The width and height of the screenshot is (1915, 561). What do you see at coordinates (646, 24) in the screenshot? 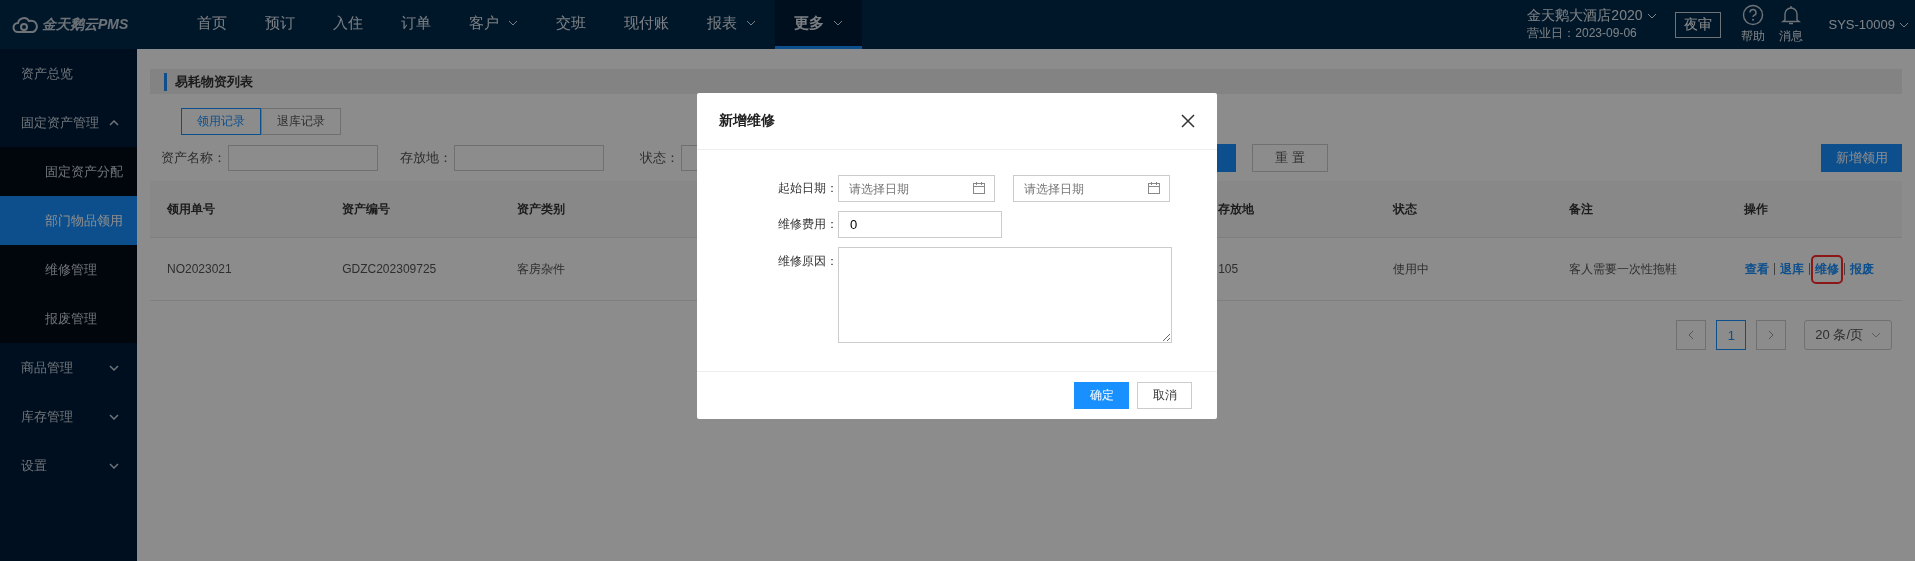
I see `nav-item: 现付账` at bounding box center [646, 24].